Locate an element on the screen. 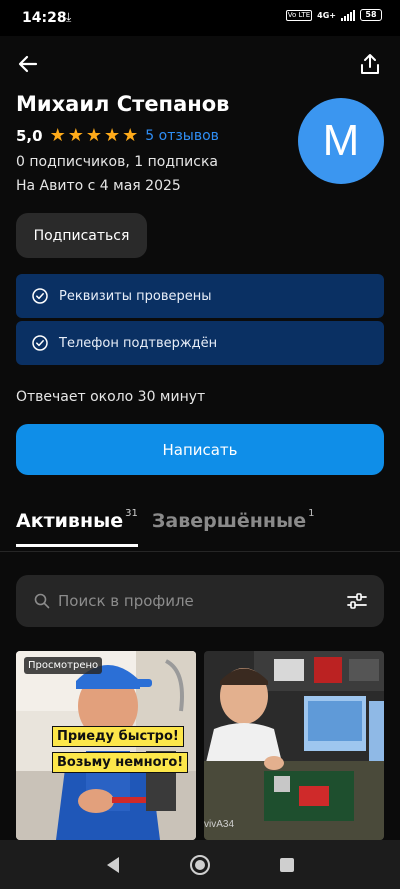  system-nav-bar is located at coordinates (200, 864).